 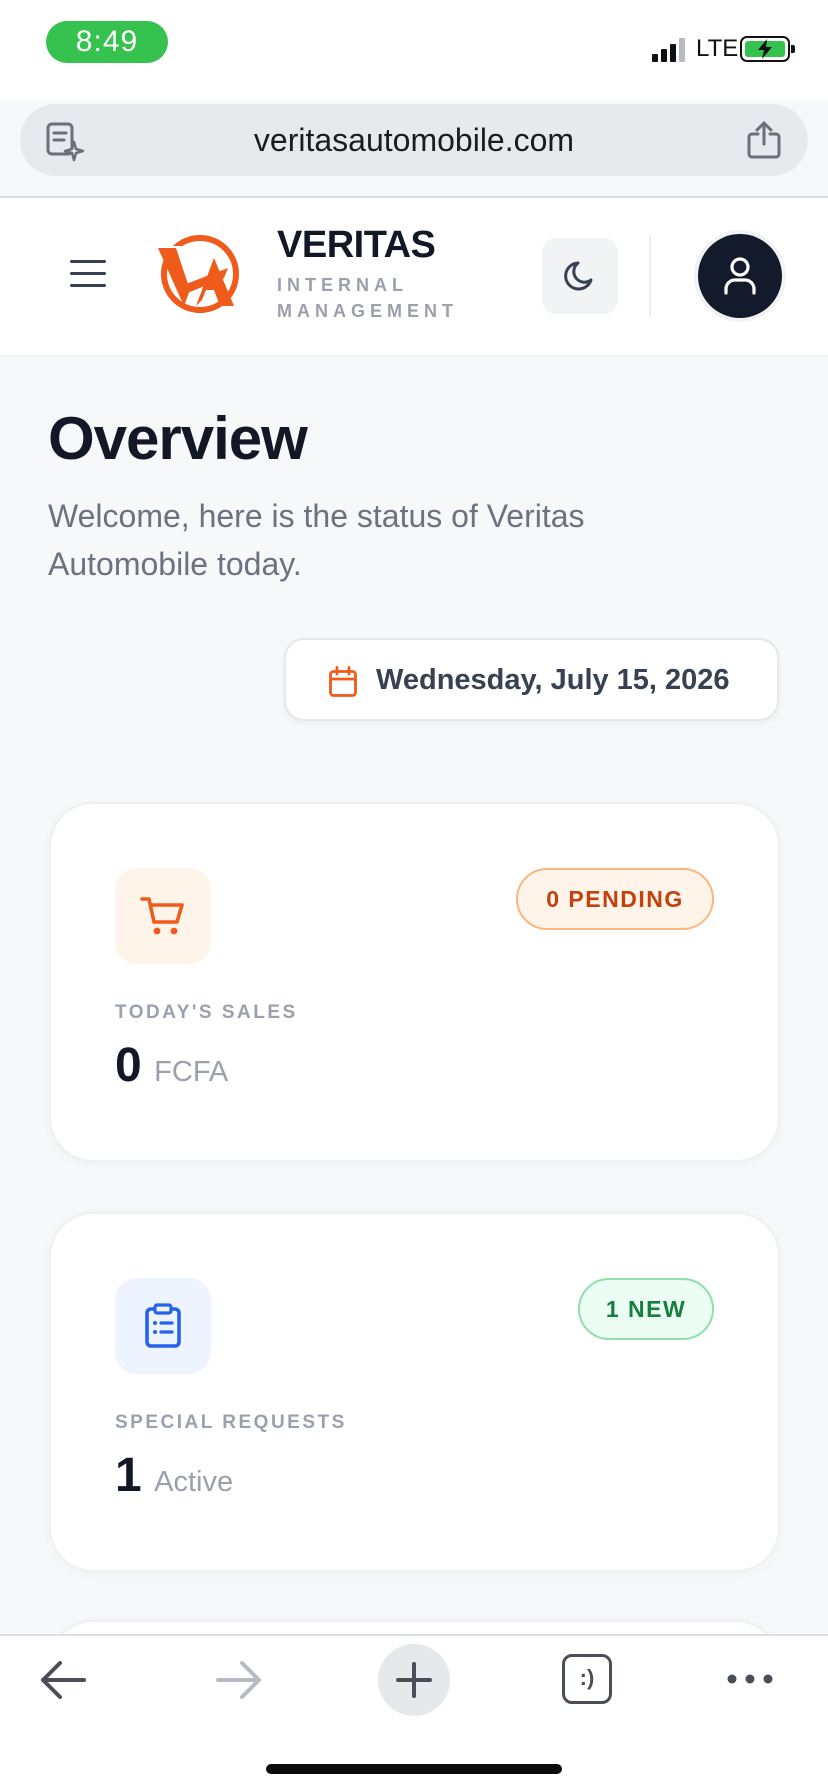 I want to click on moon-icon, so click(x=578, y=276).